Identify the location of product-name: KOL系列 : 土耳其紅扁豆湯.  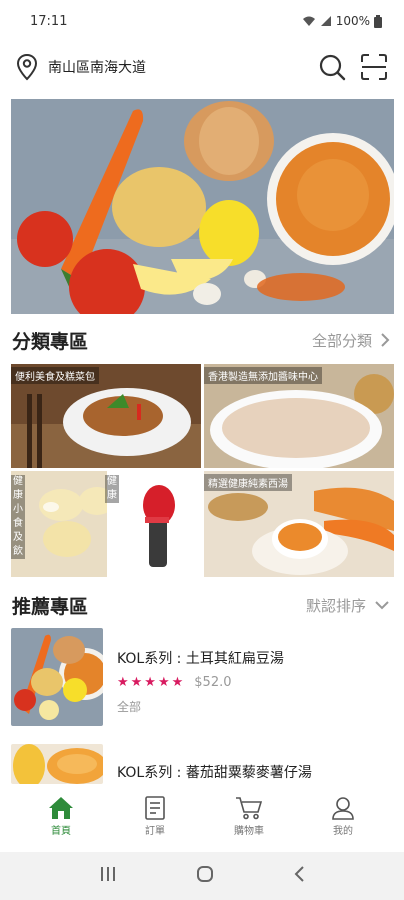
(200, 659).